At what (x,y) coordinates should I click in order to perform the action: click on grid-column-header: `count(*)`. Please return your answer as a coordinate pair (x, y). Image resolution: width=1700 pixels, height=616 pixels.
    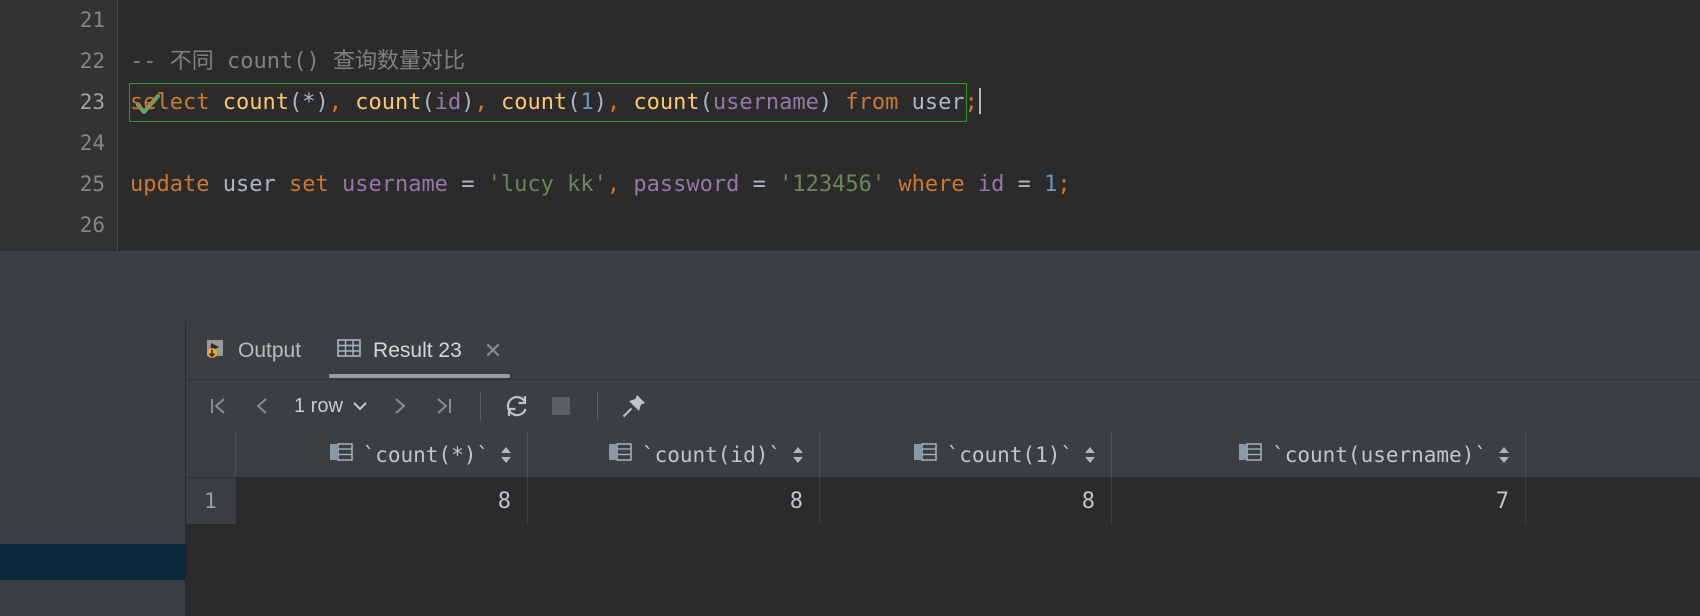
    Looking at the image, I should click on (382, 454).